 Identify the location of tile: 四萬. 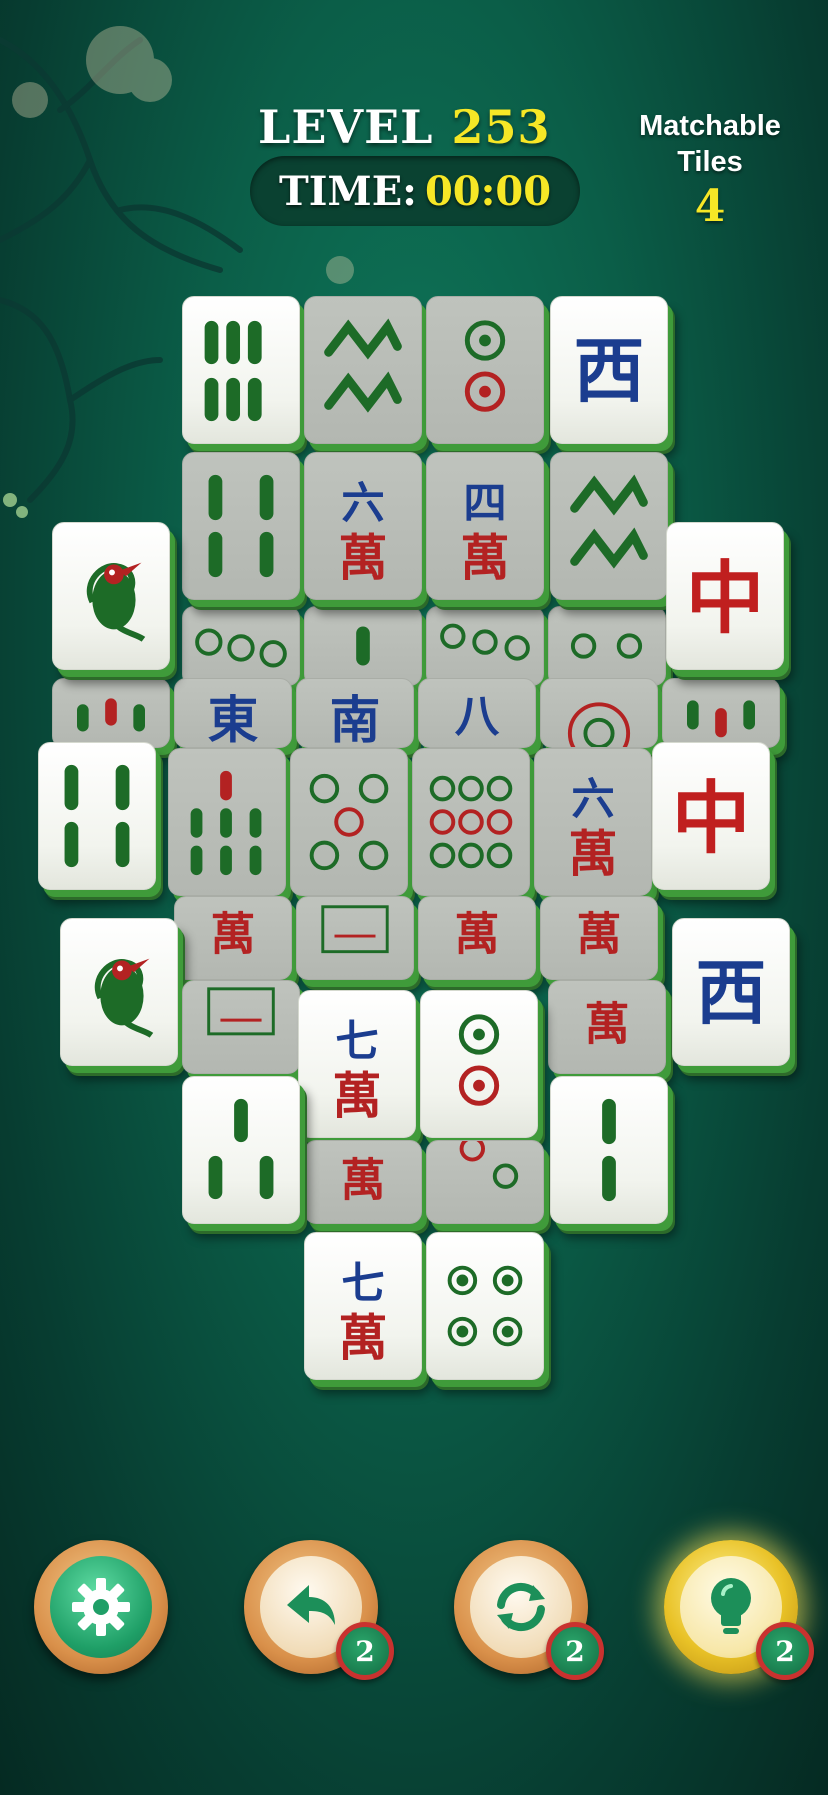
(485, 526).